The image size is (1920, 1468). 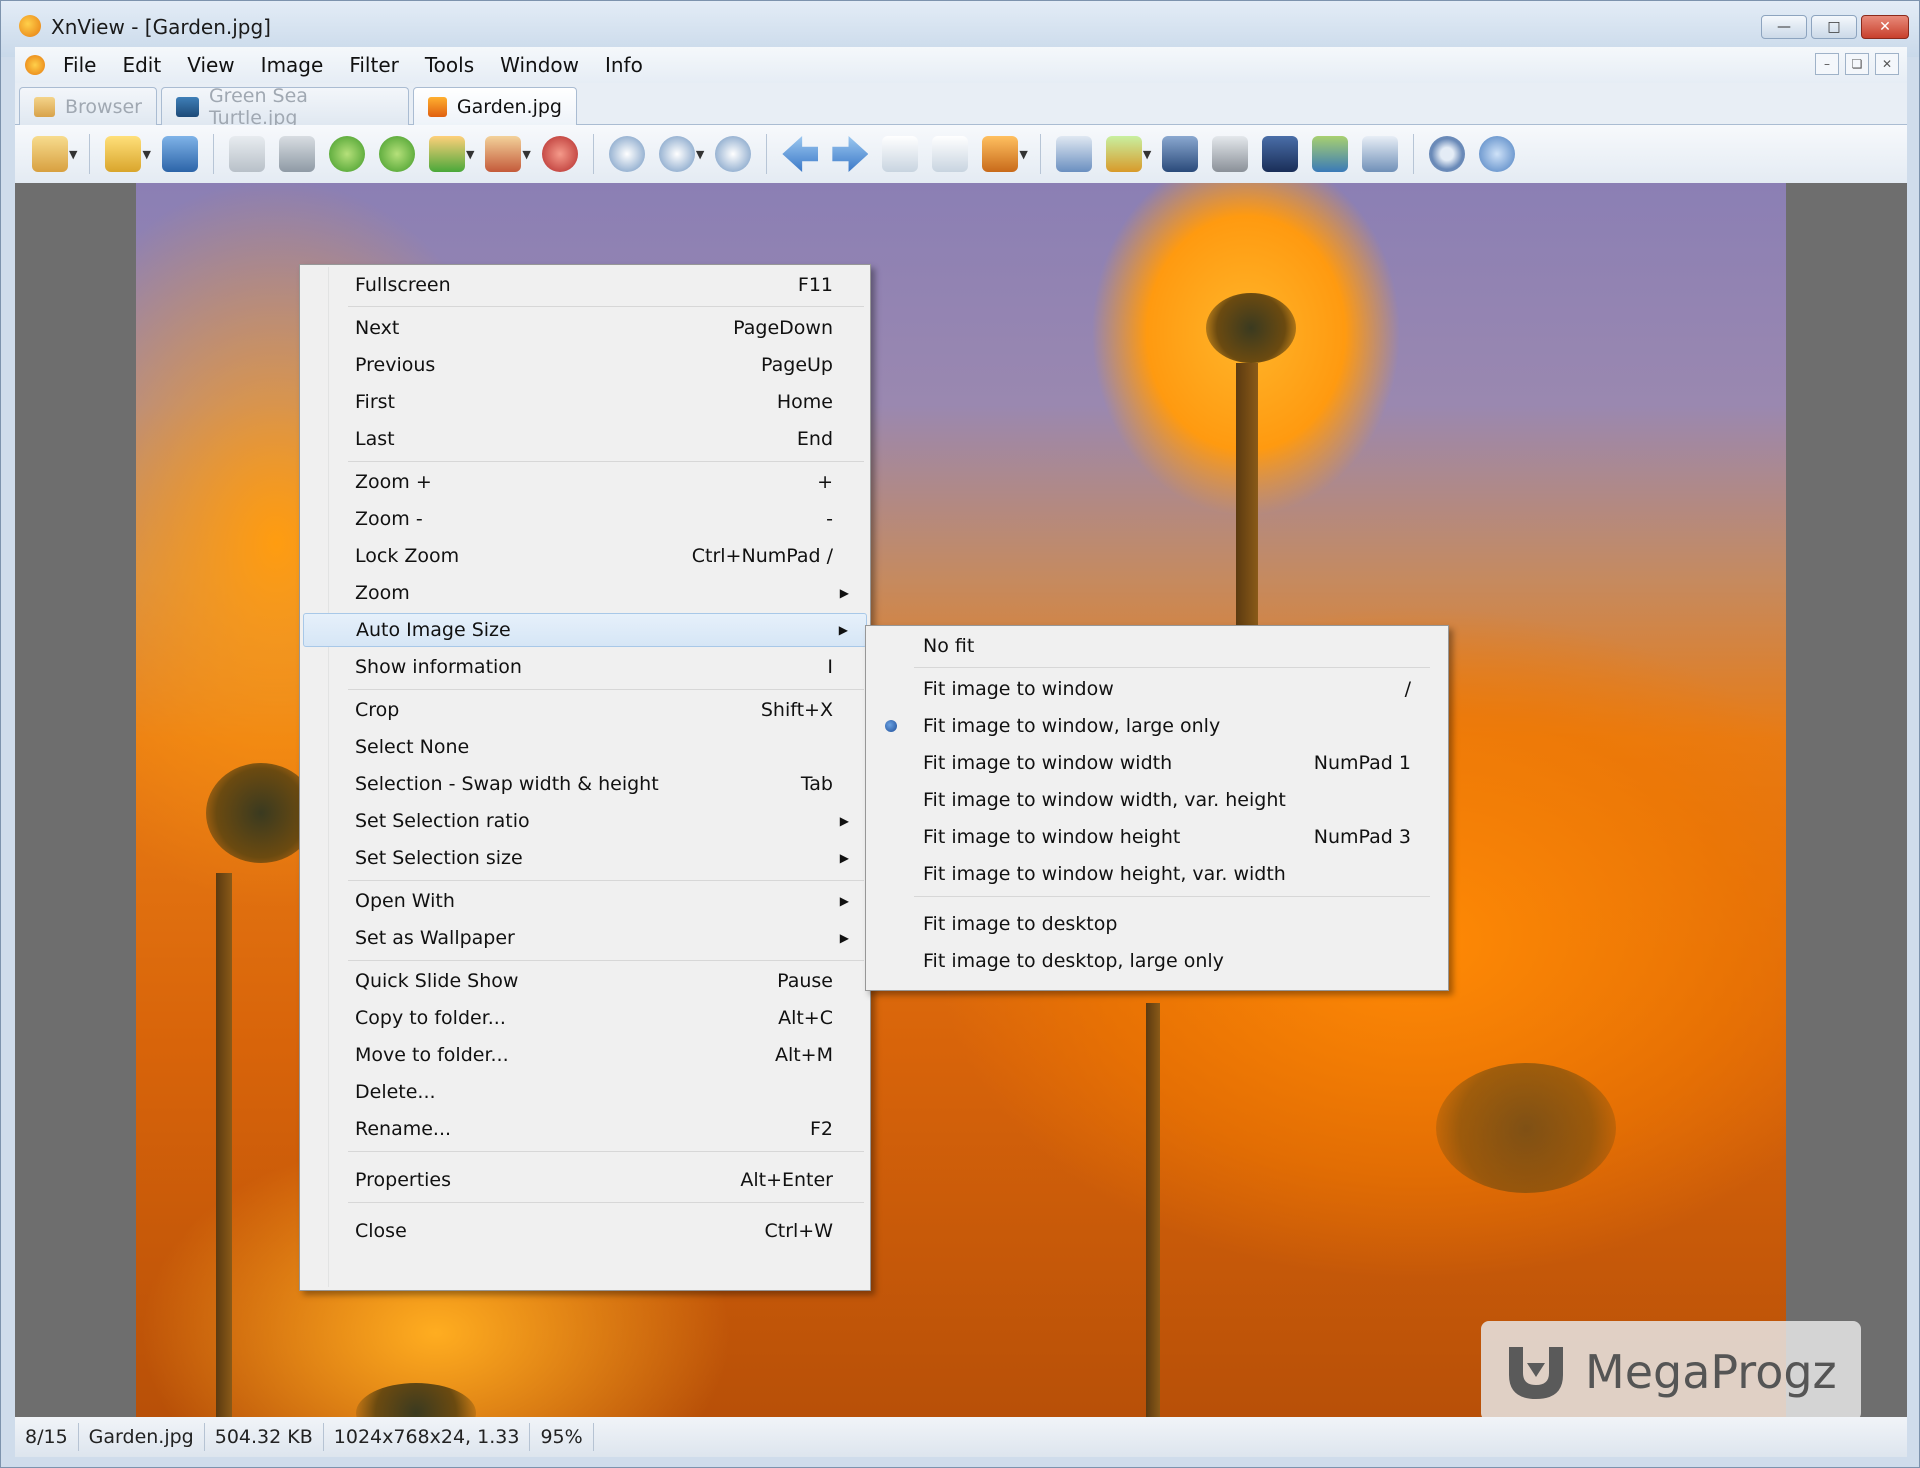 What do you see at coordinates (396, 154) in the screenshot?
I see `rotate-right-icon` at bounding box center [396, 154].